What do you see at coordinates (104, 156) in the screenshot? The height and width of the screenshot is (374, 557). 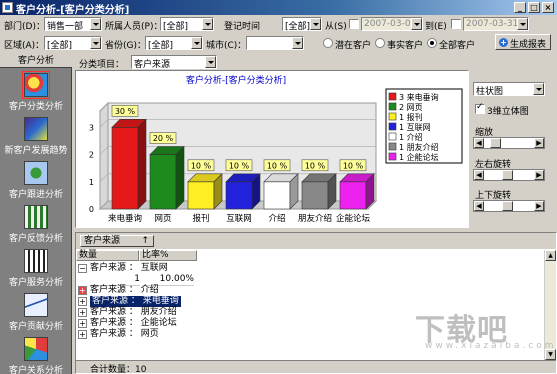 I see `chart-side-wall` at bounding box center [104, 156].